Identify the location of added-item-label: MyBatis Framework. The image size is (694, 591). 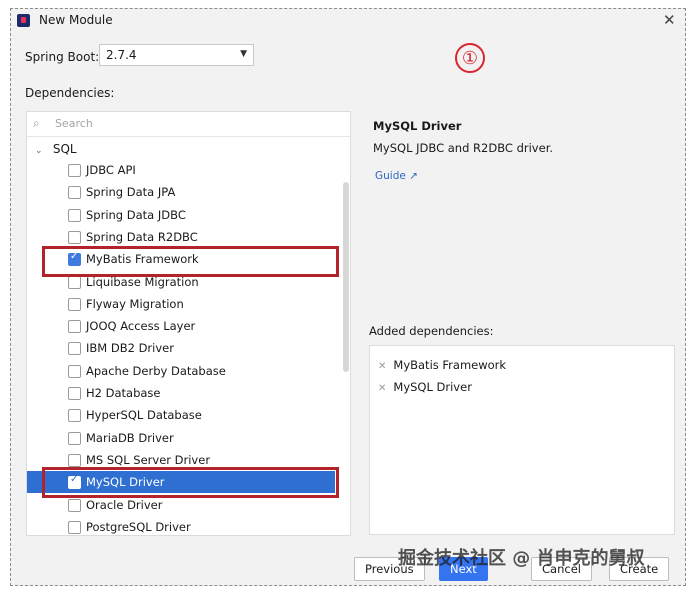
(450, 365).